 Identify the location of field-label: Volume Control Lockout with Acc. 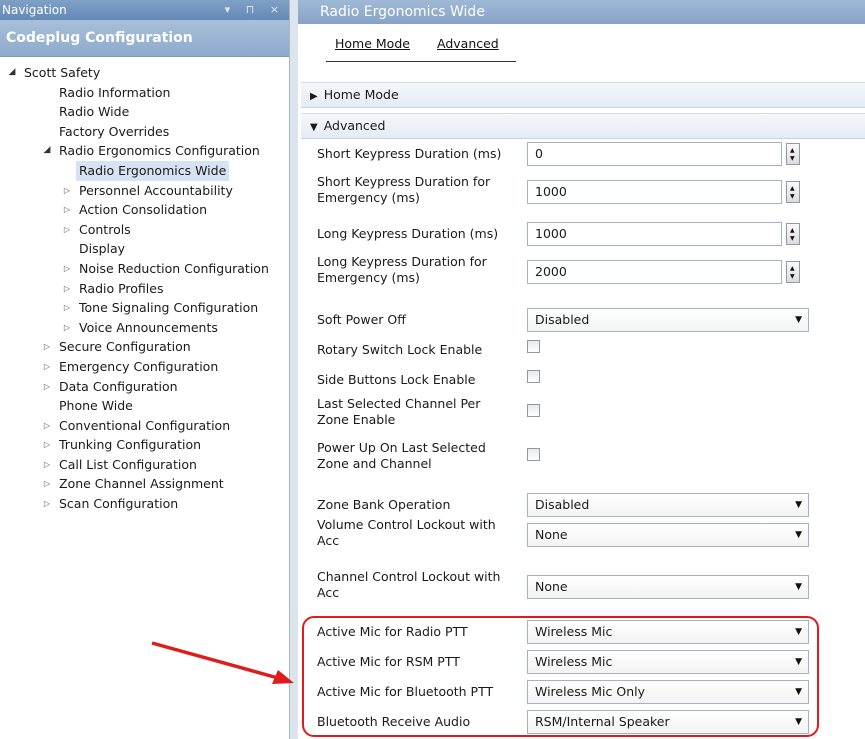
(406, 532).